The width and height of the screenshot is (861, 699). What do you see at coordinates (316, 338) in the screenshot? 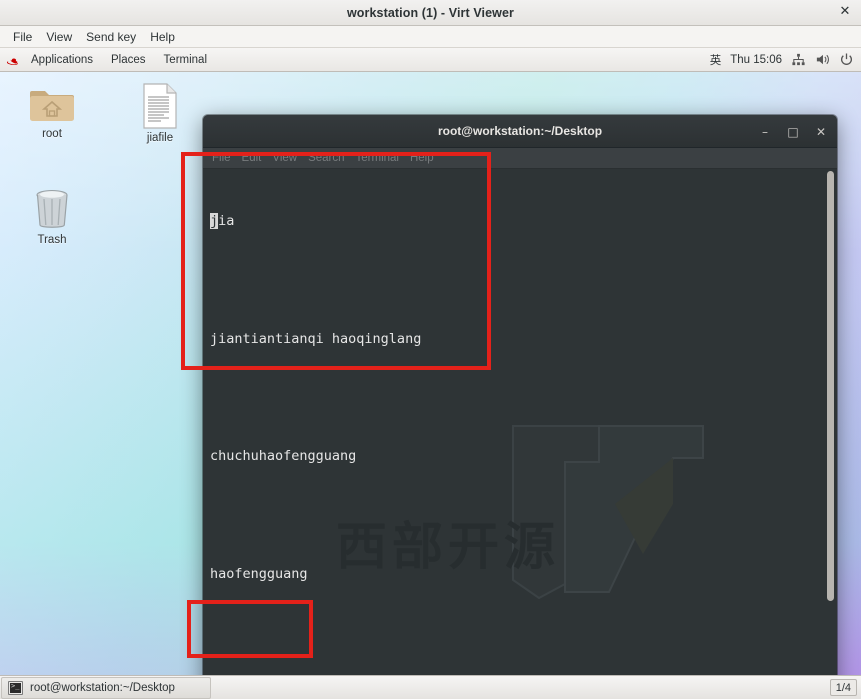
I see `vim-line: jiantiantianqi haoqinglang` at bounding box center [316, 338].